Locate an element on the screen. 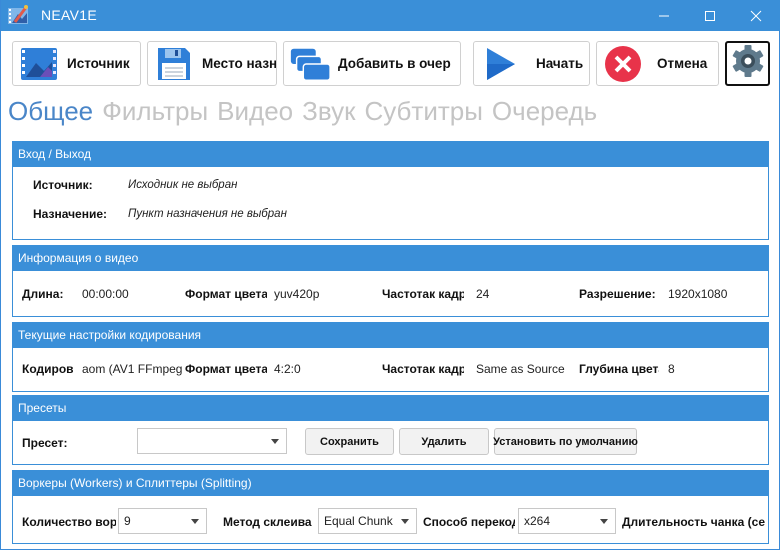  encoding-color-format-value: 4:2:0 is located at coordinates (287, 369).